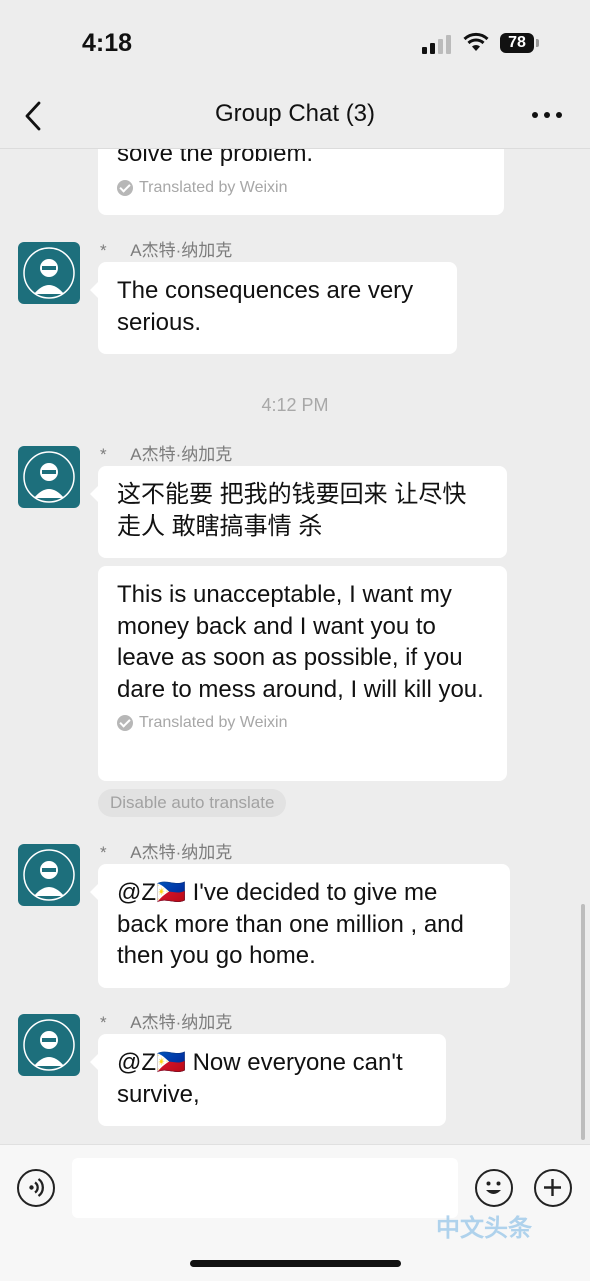  I want to click on message-bubble: 这不能要 把我的钱要回来 让尽快走人 敢瞎搞事情 杀, so click(298, 512).